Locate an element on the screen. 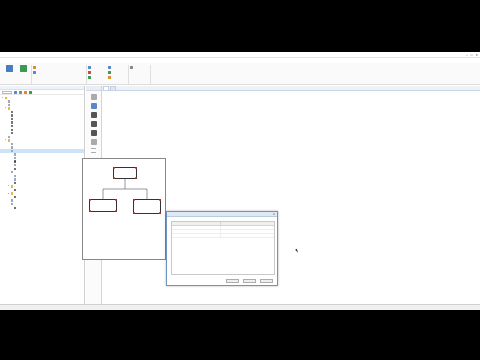 The image size is (480, 360). tree-item is located at coordinates (42, 208).